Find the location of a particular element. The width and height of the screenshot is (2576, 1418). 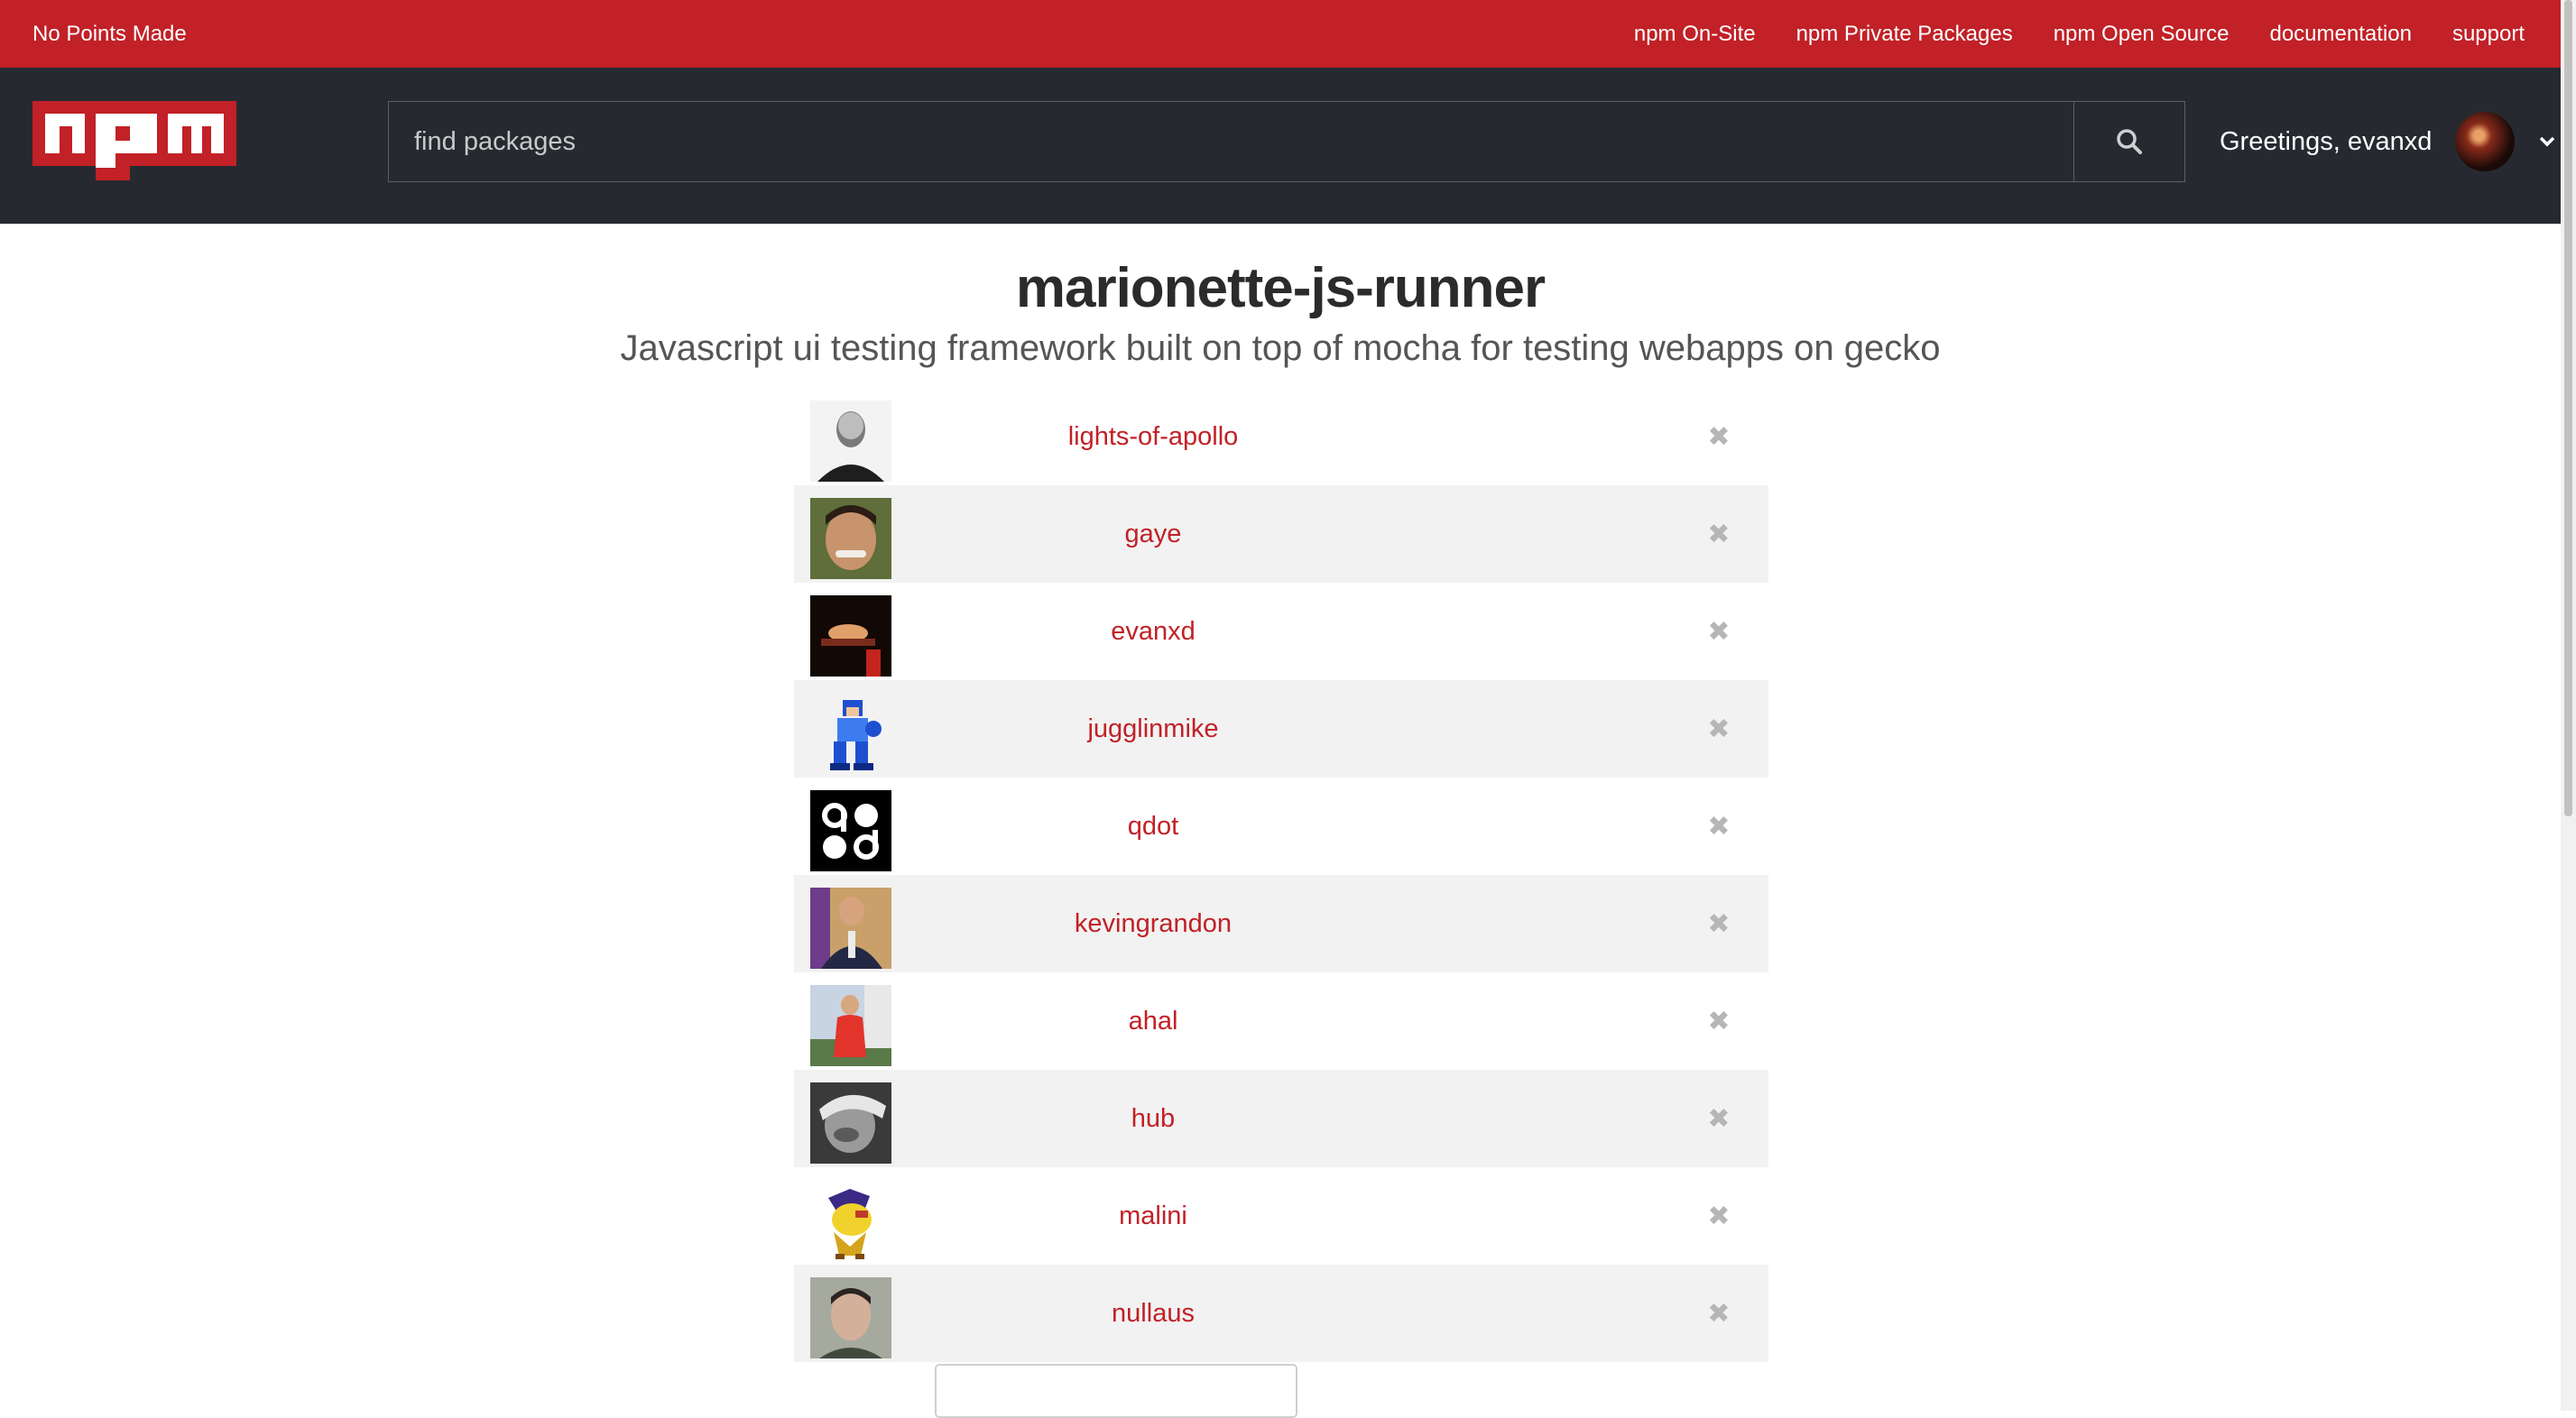

collaborator-row: qdot ✖ is located at coordinates (1281, 827).